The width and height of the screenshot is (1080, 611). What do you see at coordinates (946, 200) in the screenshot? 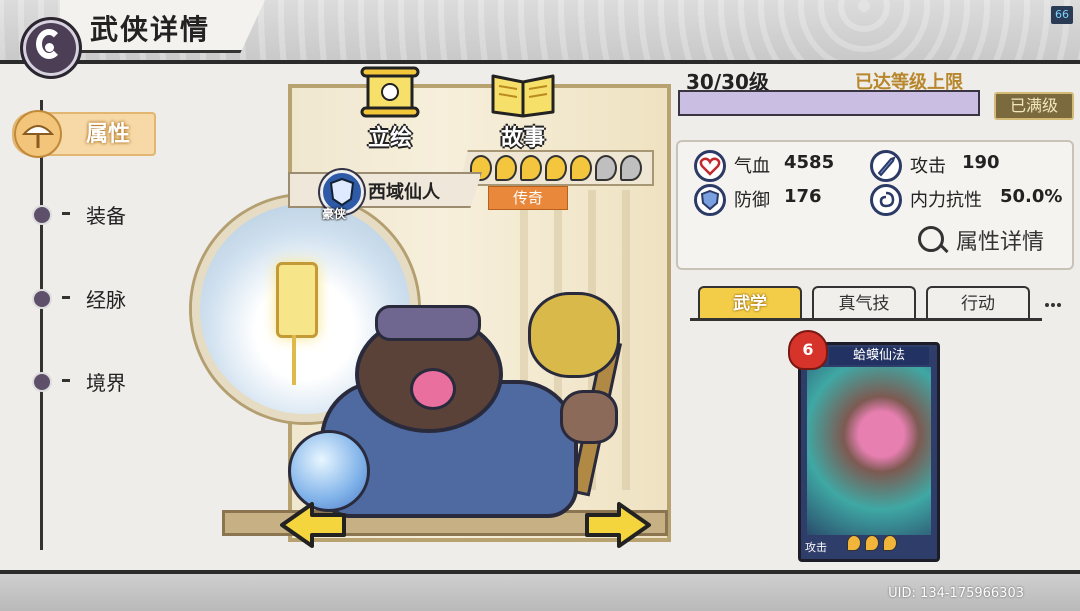
I see `stat-label-resistance: 内力抗性` at bounding box center [946, 200].